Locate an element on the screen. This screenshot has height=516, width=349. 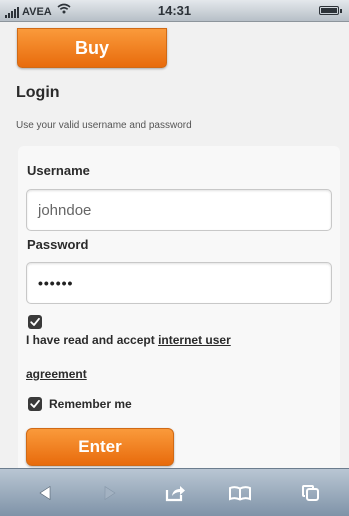
login-title: Login is located at coordinates (38, 92).